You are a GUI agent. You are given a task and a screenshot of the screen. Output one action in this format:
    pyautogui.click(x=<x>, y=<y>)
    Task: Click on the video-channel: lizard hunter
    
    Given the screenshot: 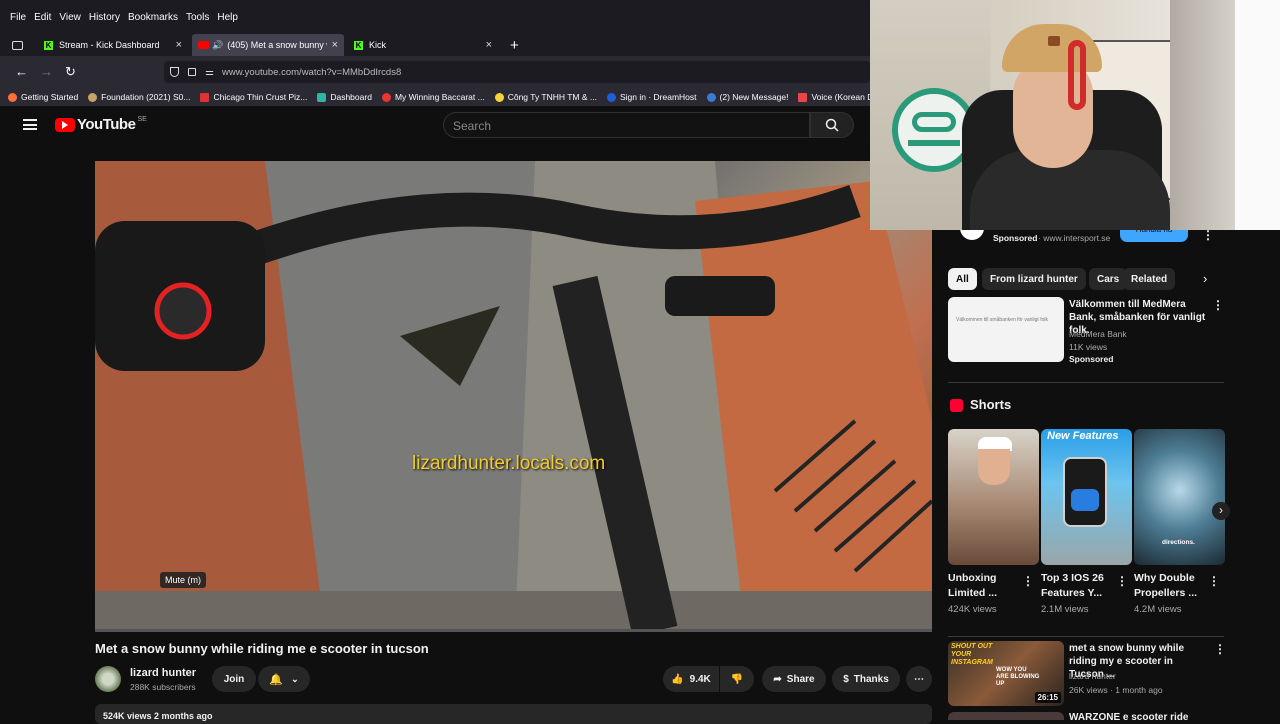 What is the action you would take?
    pyautogui.click(x=1092, y=676)
    